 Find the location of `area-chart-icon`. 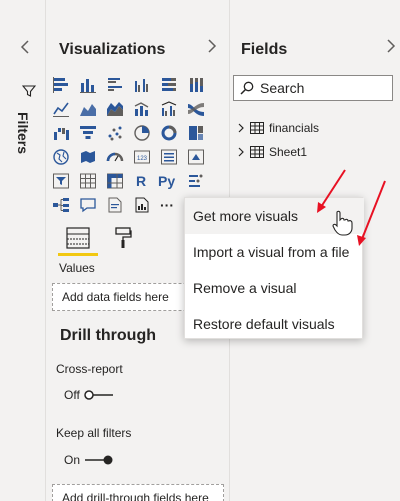

area-chart-icon is located at coordinates (88, 109).